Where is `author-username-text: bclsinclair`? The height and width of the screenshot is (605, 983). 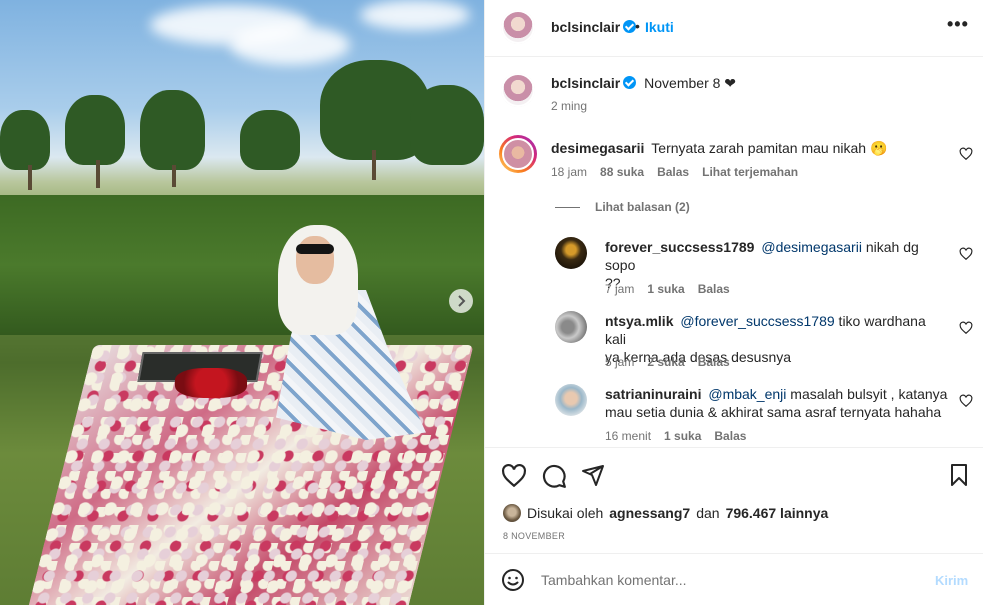 author-username-text: bclsinclair is located at coordinates (585, 27).